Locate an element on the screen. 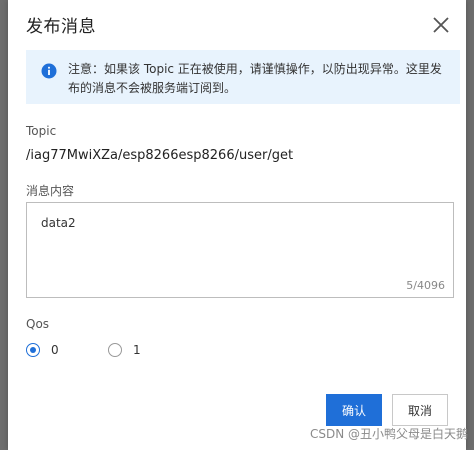  close-icon is located at coordinates (441, 25).